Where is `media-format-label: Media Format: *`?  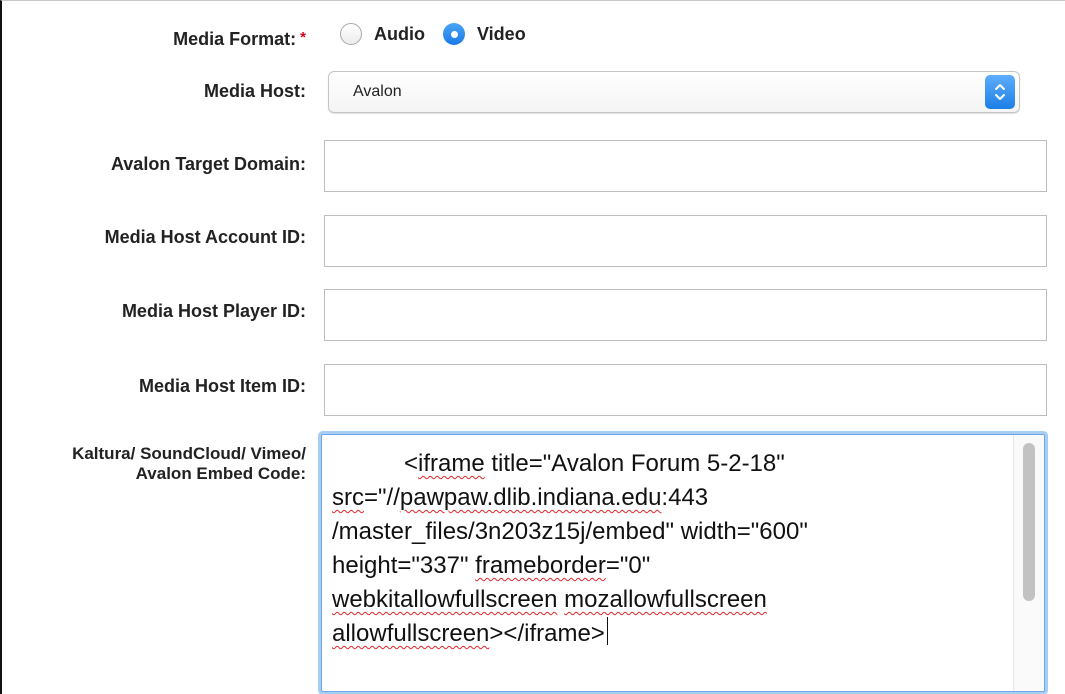 media-format-label: Media Format: * is located at coordinates (239, 39).